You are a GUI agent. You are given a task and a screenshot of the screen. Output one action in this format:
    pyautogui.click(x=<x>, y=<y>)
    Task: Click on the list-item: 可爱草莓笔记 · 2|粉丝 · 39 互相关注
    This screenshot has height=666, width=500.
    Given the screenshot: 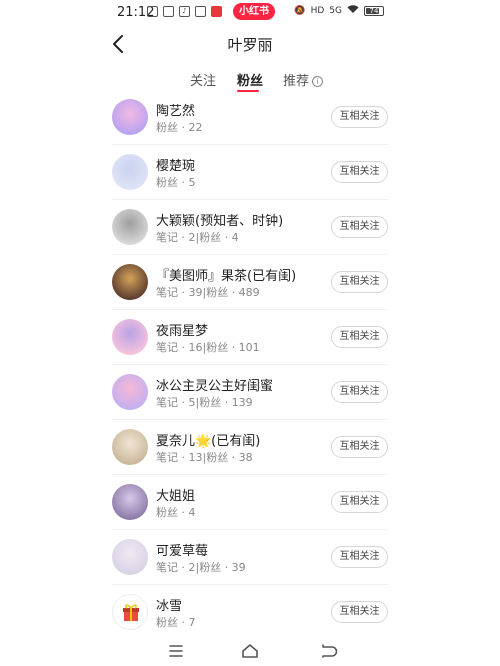 What is the action you would take?
    pyautogui.click(x=250, y=557)
    